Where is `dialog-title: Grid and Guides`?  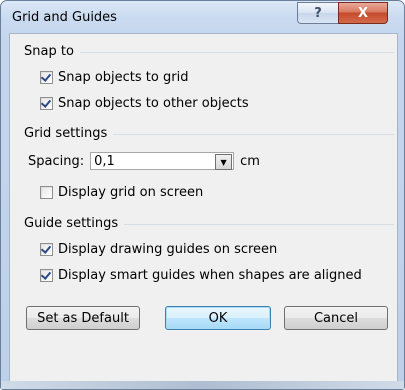
dialog-title: Grid and Guides is located at coordinates (64, 17).